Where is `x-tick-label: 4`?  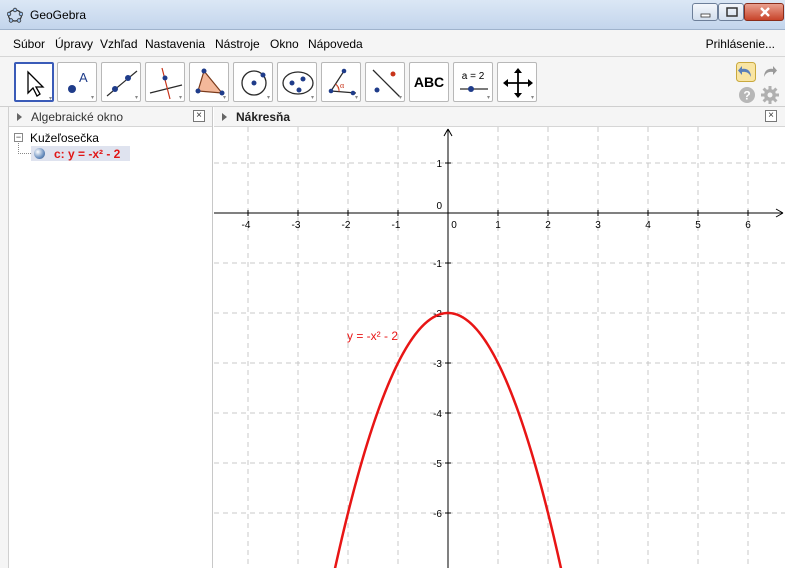 x-tick-label: 4 is located at coordinates (648, 225).